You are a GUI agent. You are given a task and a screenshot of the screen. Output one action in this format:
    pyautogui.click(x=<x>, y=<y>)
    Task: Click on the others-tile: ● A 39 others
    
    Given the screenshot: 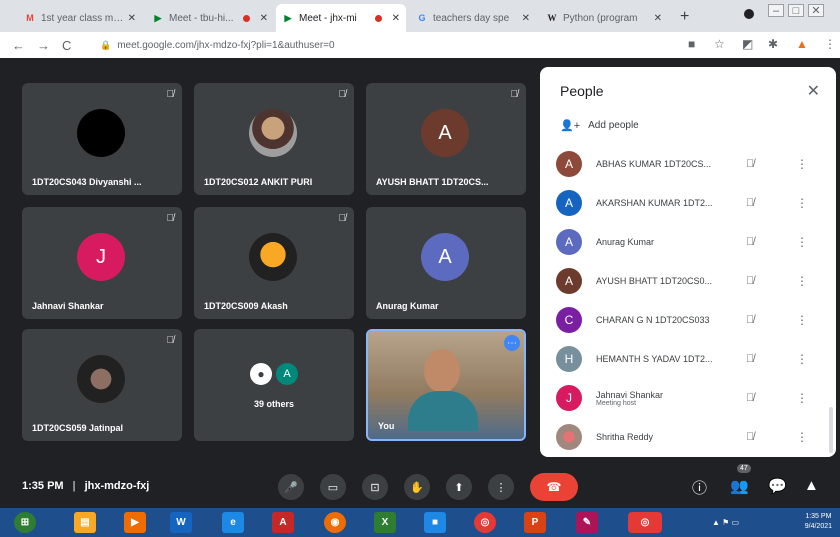 What is the action you would take?
    pyautogui.click(x=274, y=385)
    